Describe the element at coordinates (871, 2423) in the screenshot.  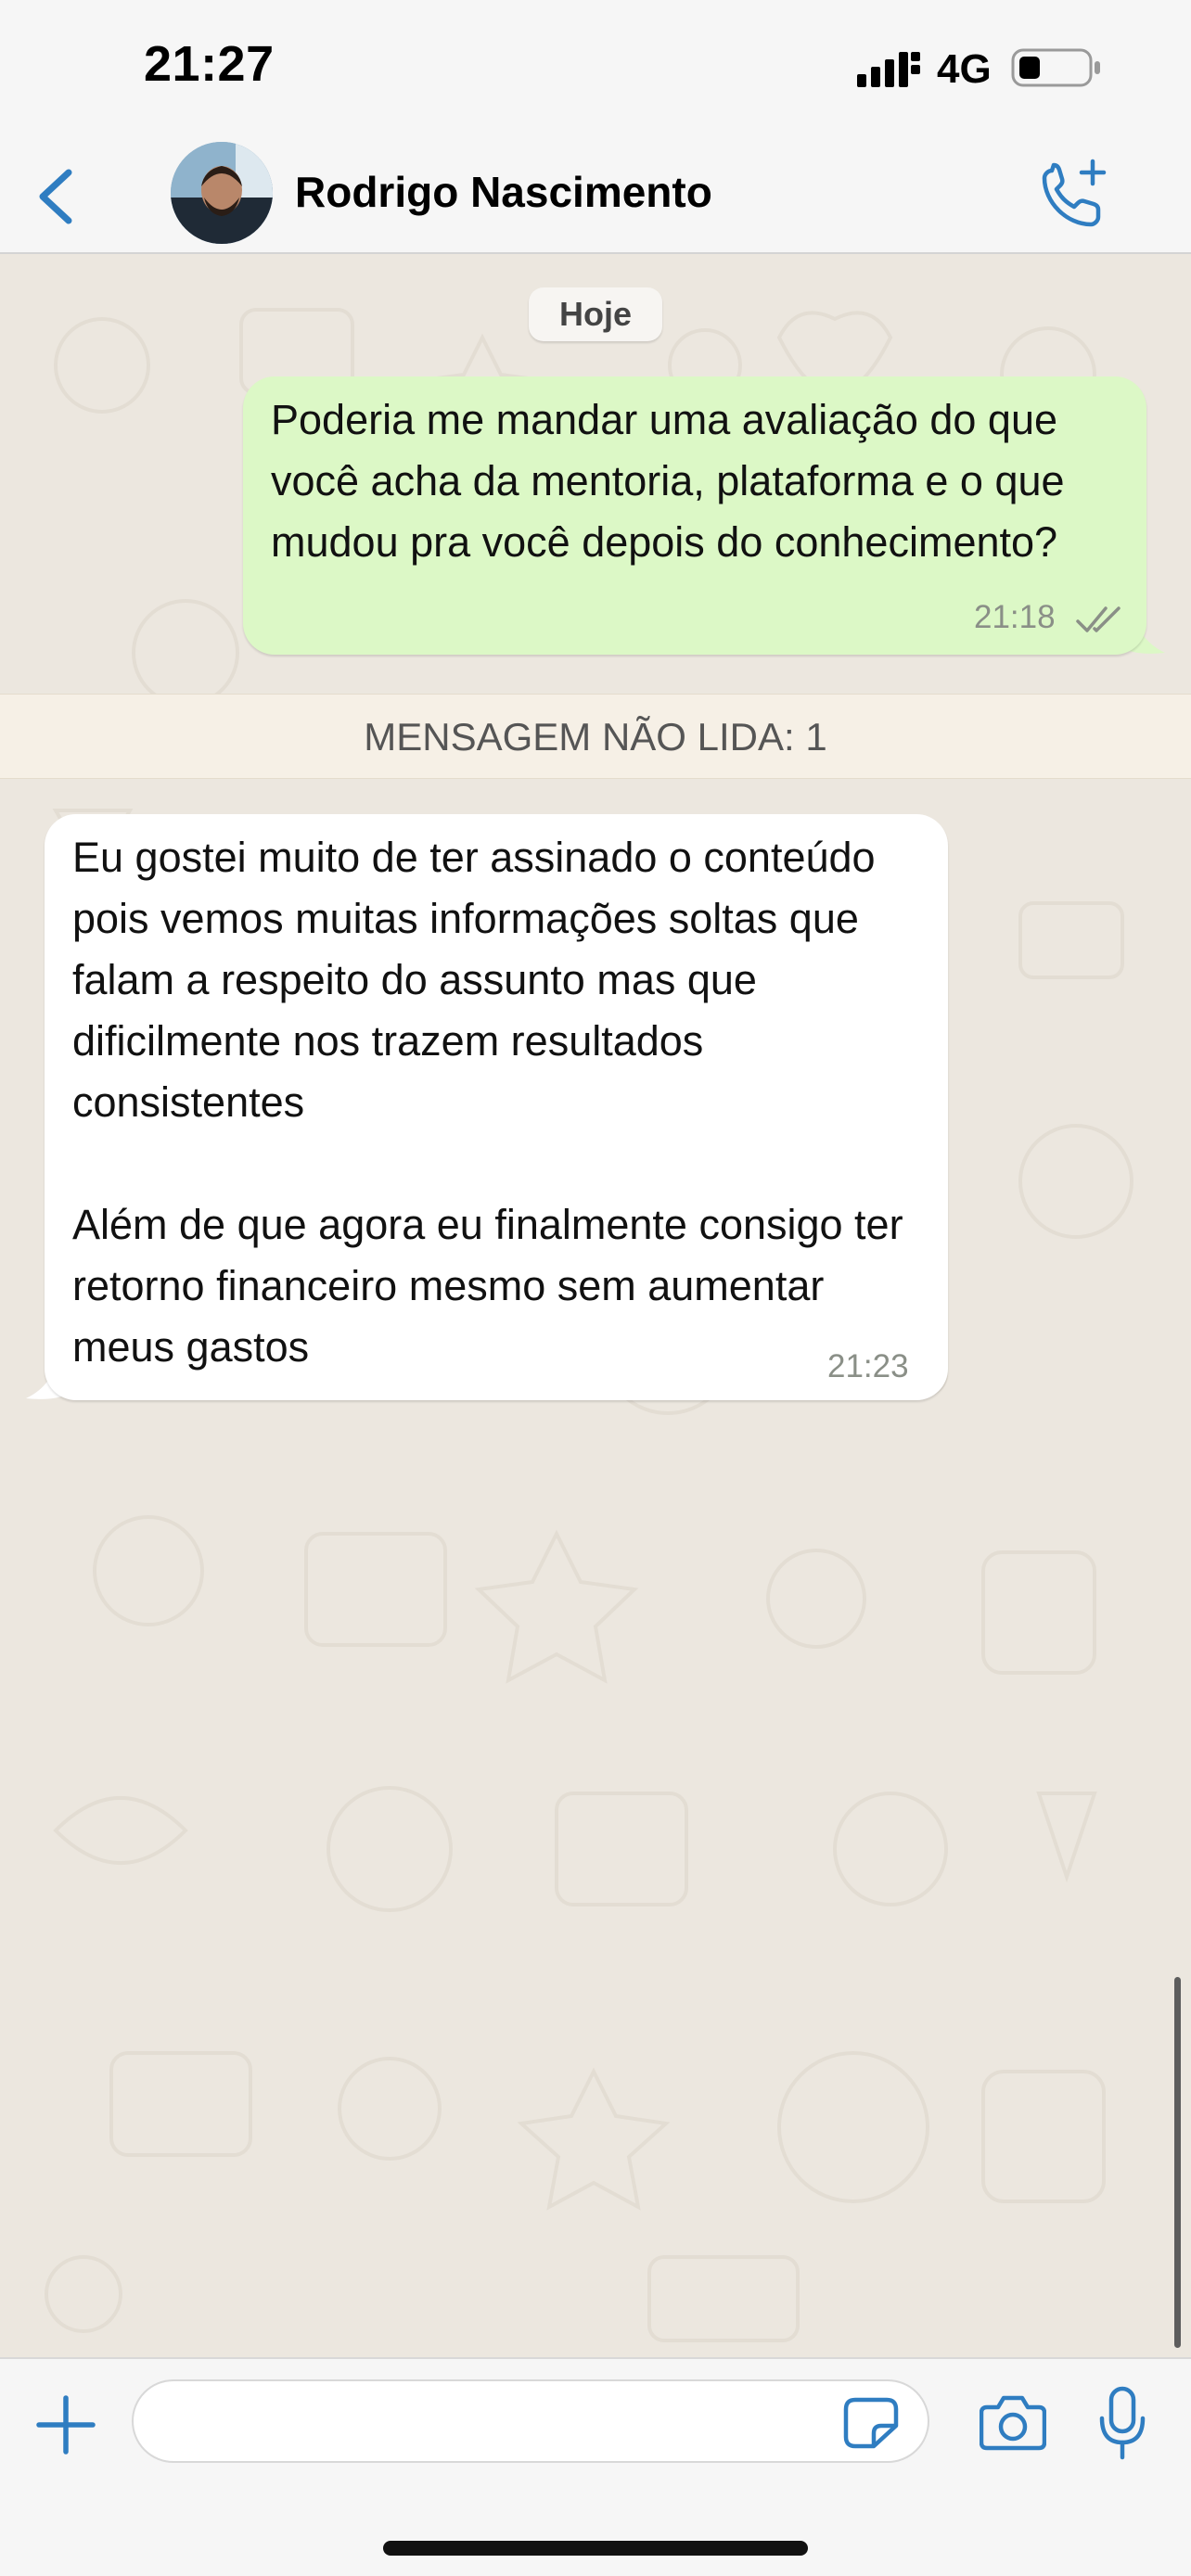
I see `sticker-icon` at that location.